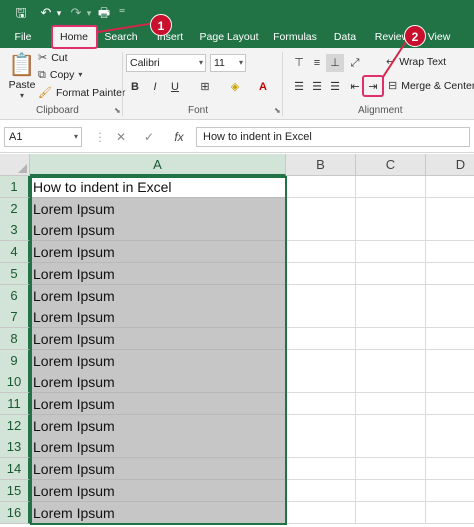 This screenshot has width=474, height=527. What do you see at coordinates (228, 63) in the screenshot?
I see `font-size-select: 11 ▾` at bounding box center [228, 63].